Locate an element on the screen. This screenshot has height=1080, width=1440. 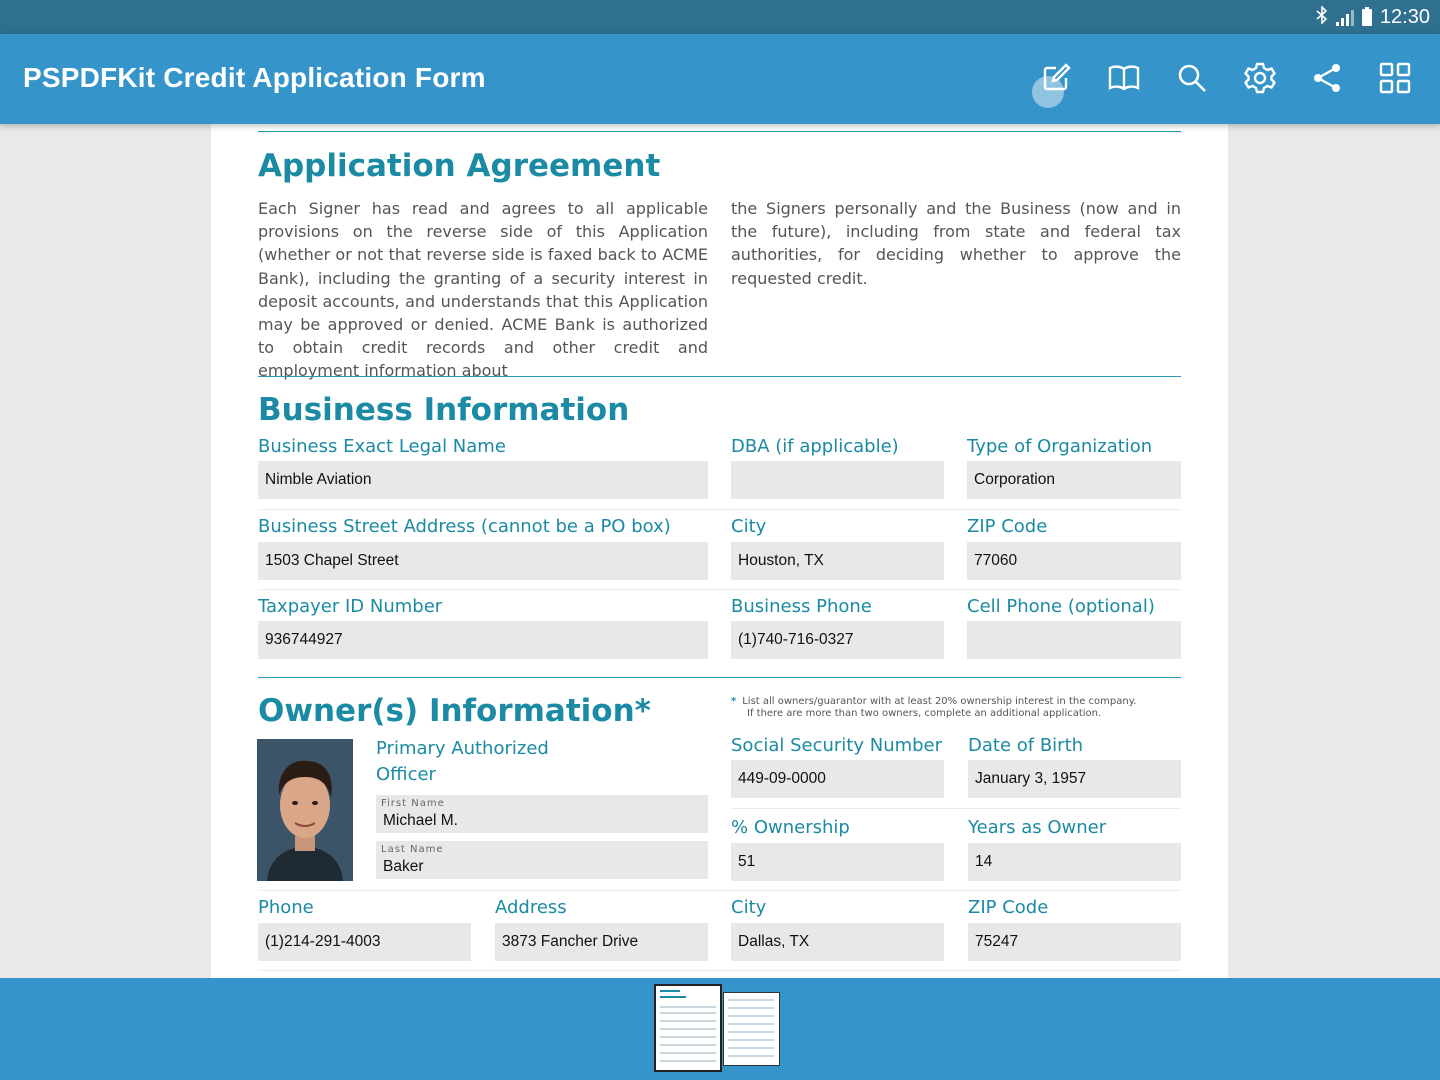
status-time: 12:30 is located at coordinates (1404, 17).